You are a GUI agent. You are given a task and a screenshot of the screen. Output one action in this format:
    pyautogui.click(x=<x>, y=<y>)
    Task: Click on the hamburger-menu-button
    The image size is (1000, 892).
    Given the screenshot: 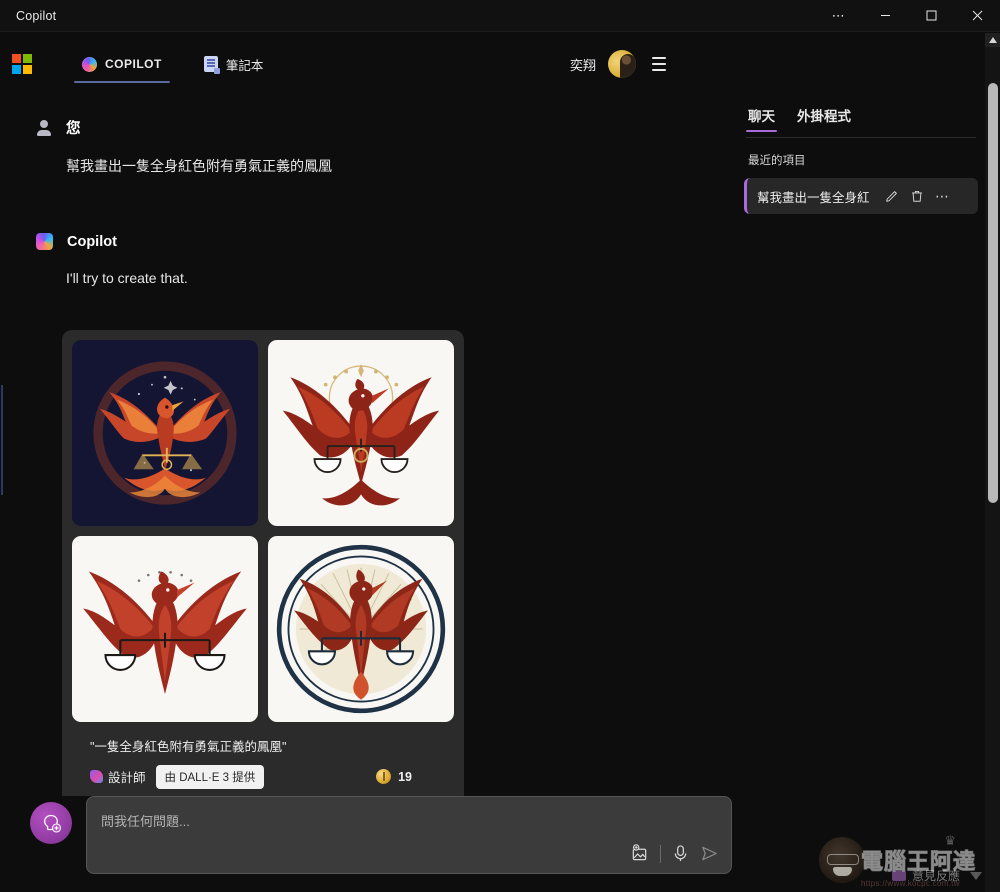 What is the action you would take?
    pyautogui.click(x=659, y=63)
    